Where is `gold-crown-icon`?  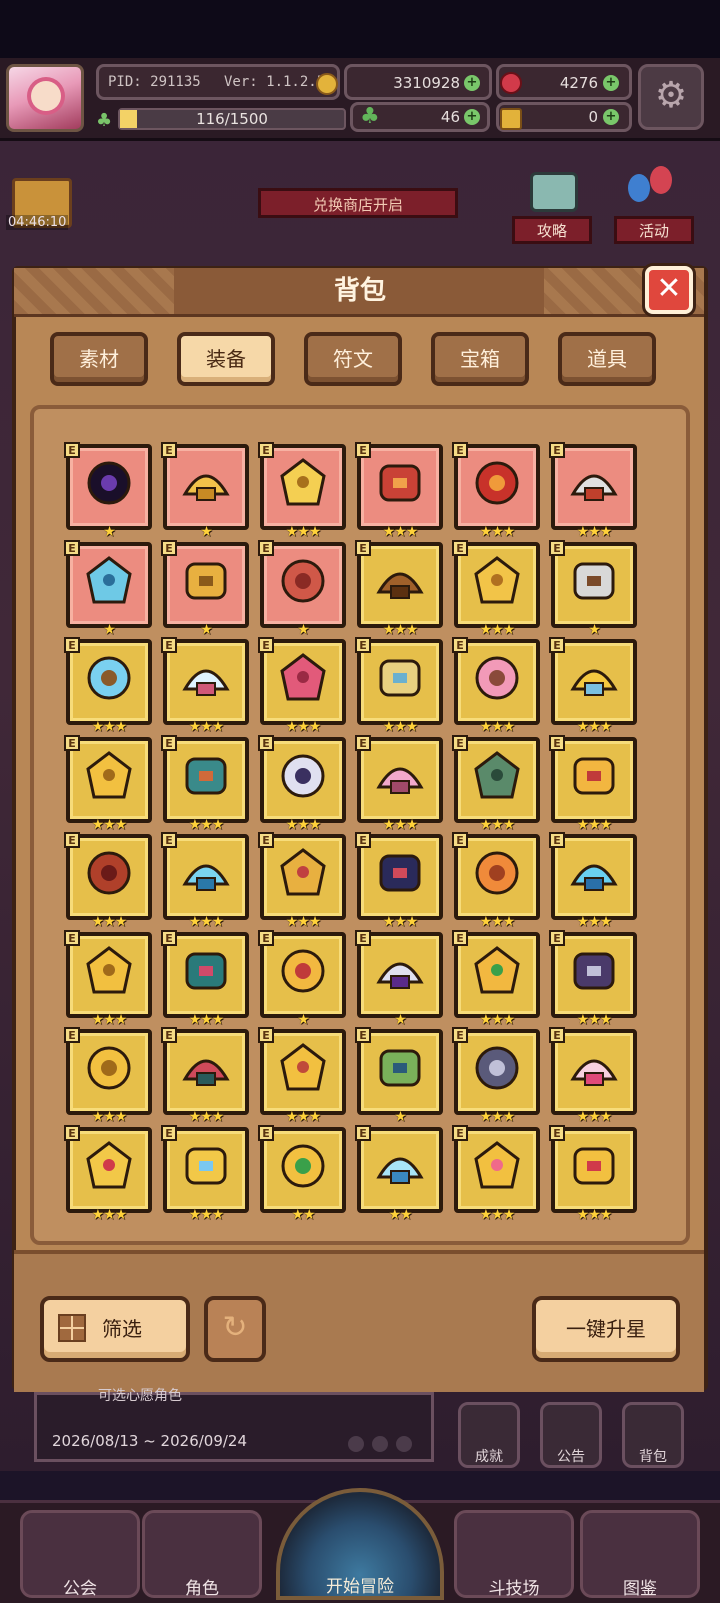 gold-crown-icon is located at coordinates (594, 683).